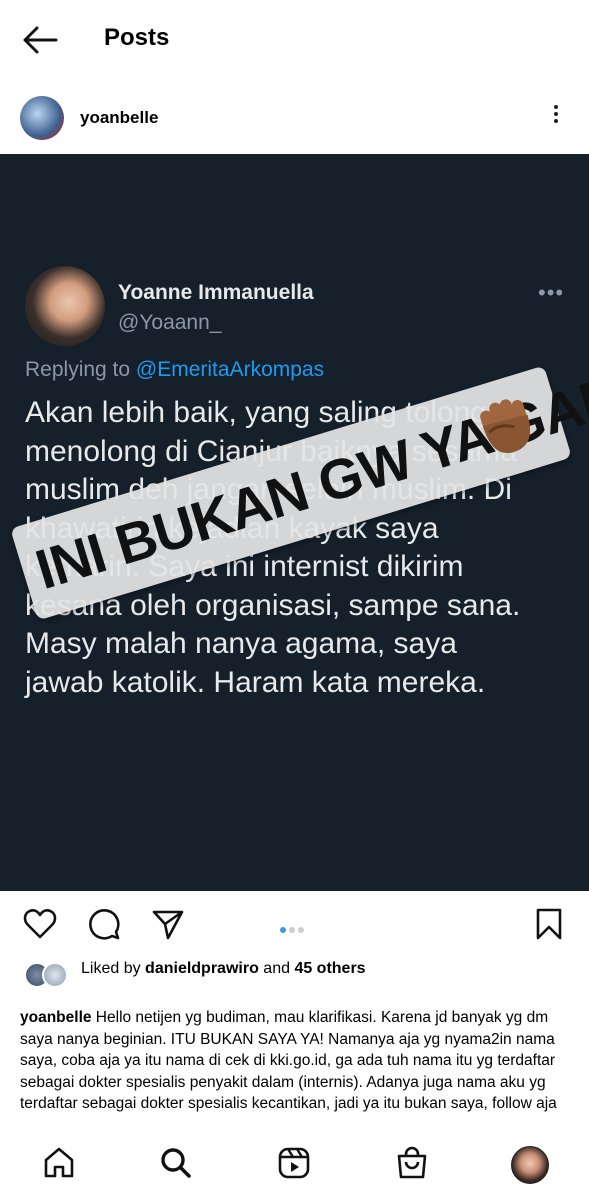 Image resolution: width=589 pixels, height=1200 pixels. I want to click on tweet-more-icon: •••, so click(551, 292).